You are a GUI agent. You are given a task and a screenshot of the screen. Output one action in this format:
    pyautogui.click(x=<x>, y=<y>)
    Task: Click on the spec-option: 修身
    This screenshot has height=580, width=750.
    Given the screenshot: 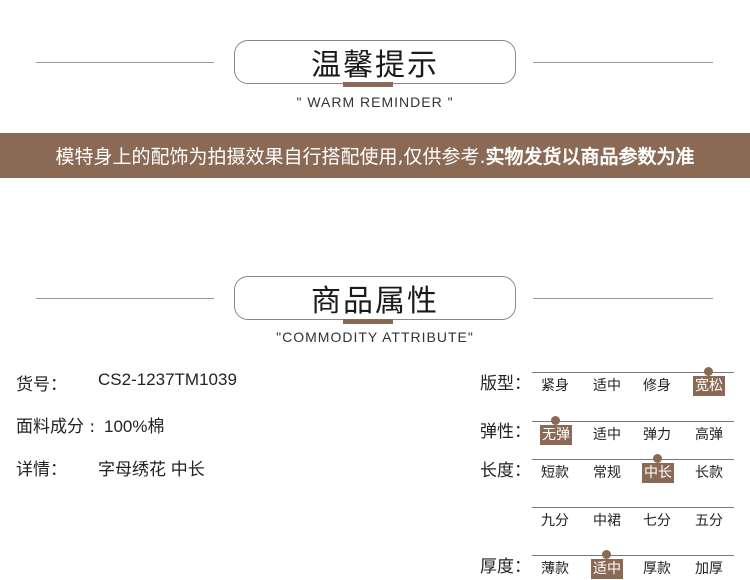 What is the action you would take?
    pyautogui.click(x=657, y=386)
    